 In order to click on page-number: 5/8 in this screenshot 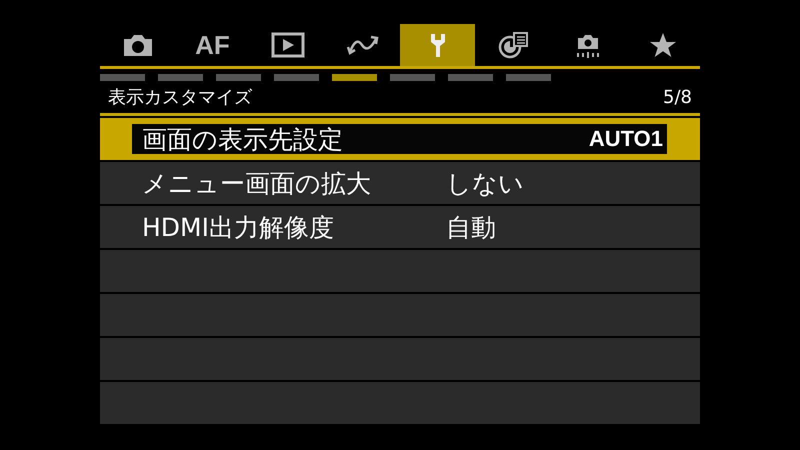, I will do `click(677, 97)`.